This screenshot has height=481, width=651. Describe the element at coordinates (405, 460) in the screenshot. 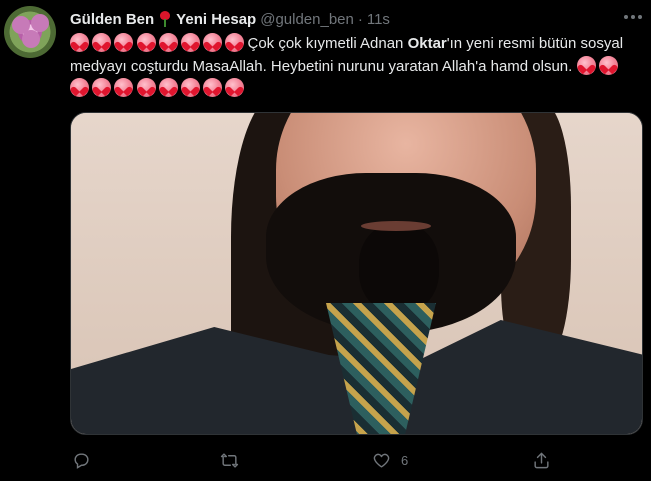

I see `like-count: 6` at that location.